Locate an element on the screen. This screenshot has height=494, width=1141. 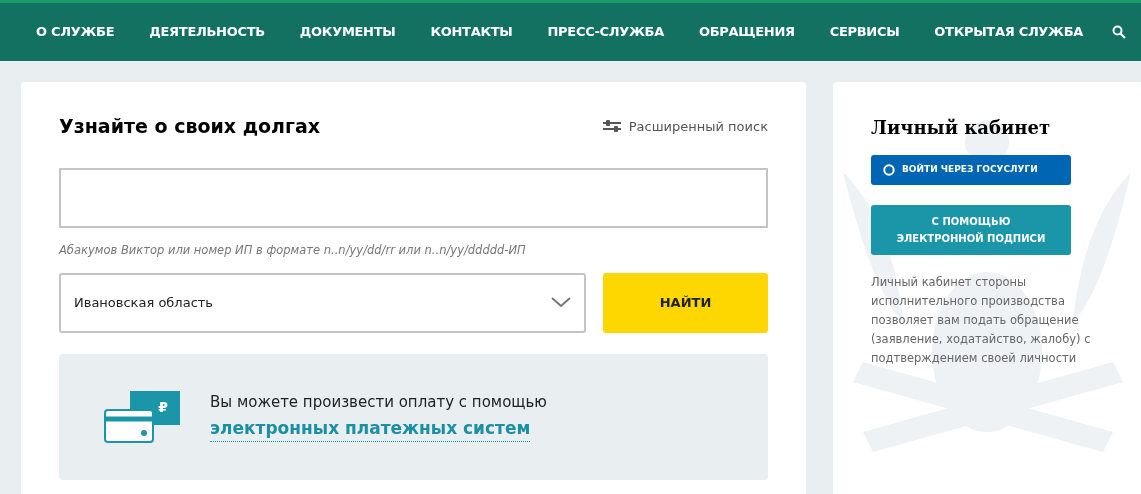
chevron-down-icon is located at coordinates (561, 303).